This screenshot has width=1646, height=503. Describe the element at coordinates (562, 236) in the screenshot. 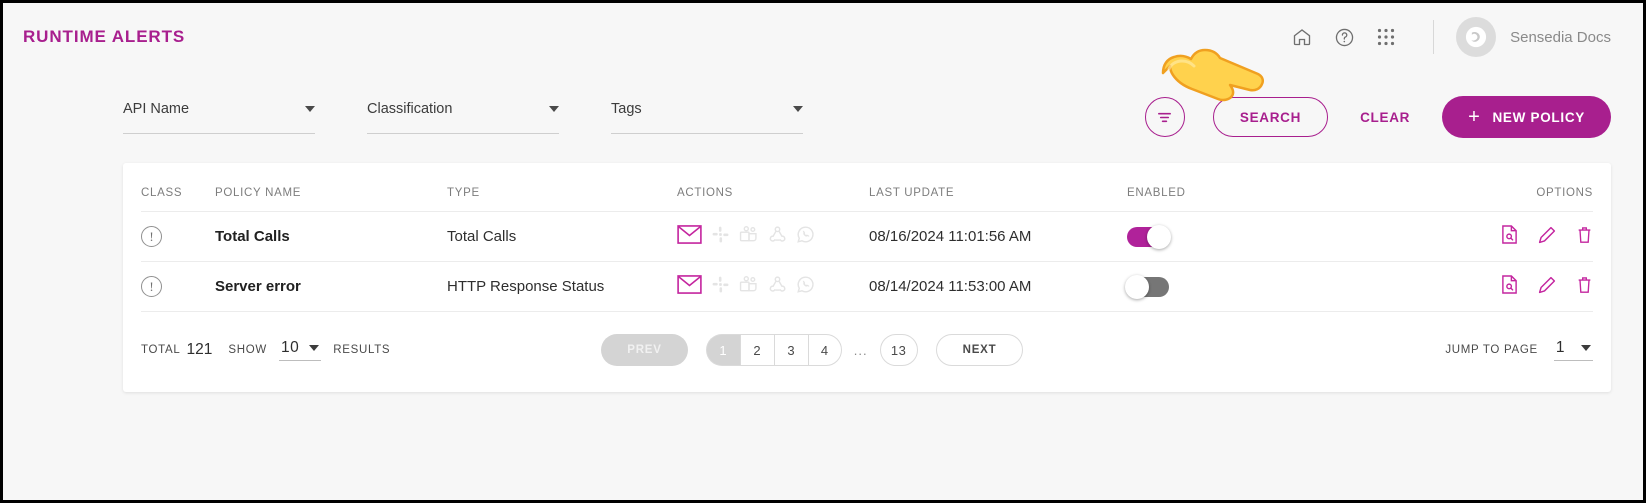

I see `cell-type: Total Calls` at that location.